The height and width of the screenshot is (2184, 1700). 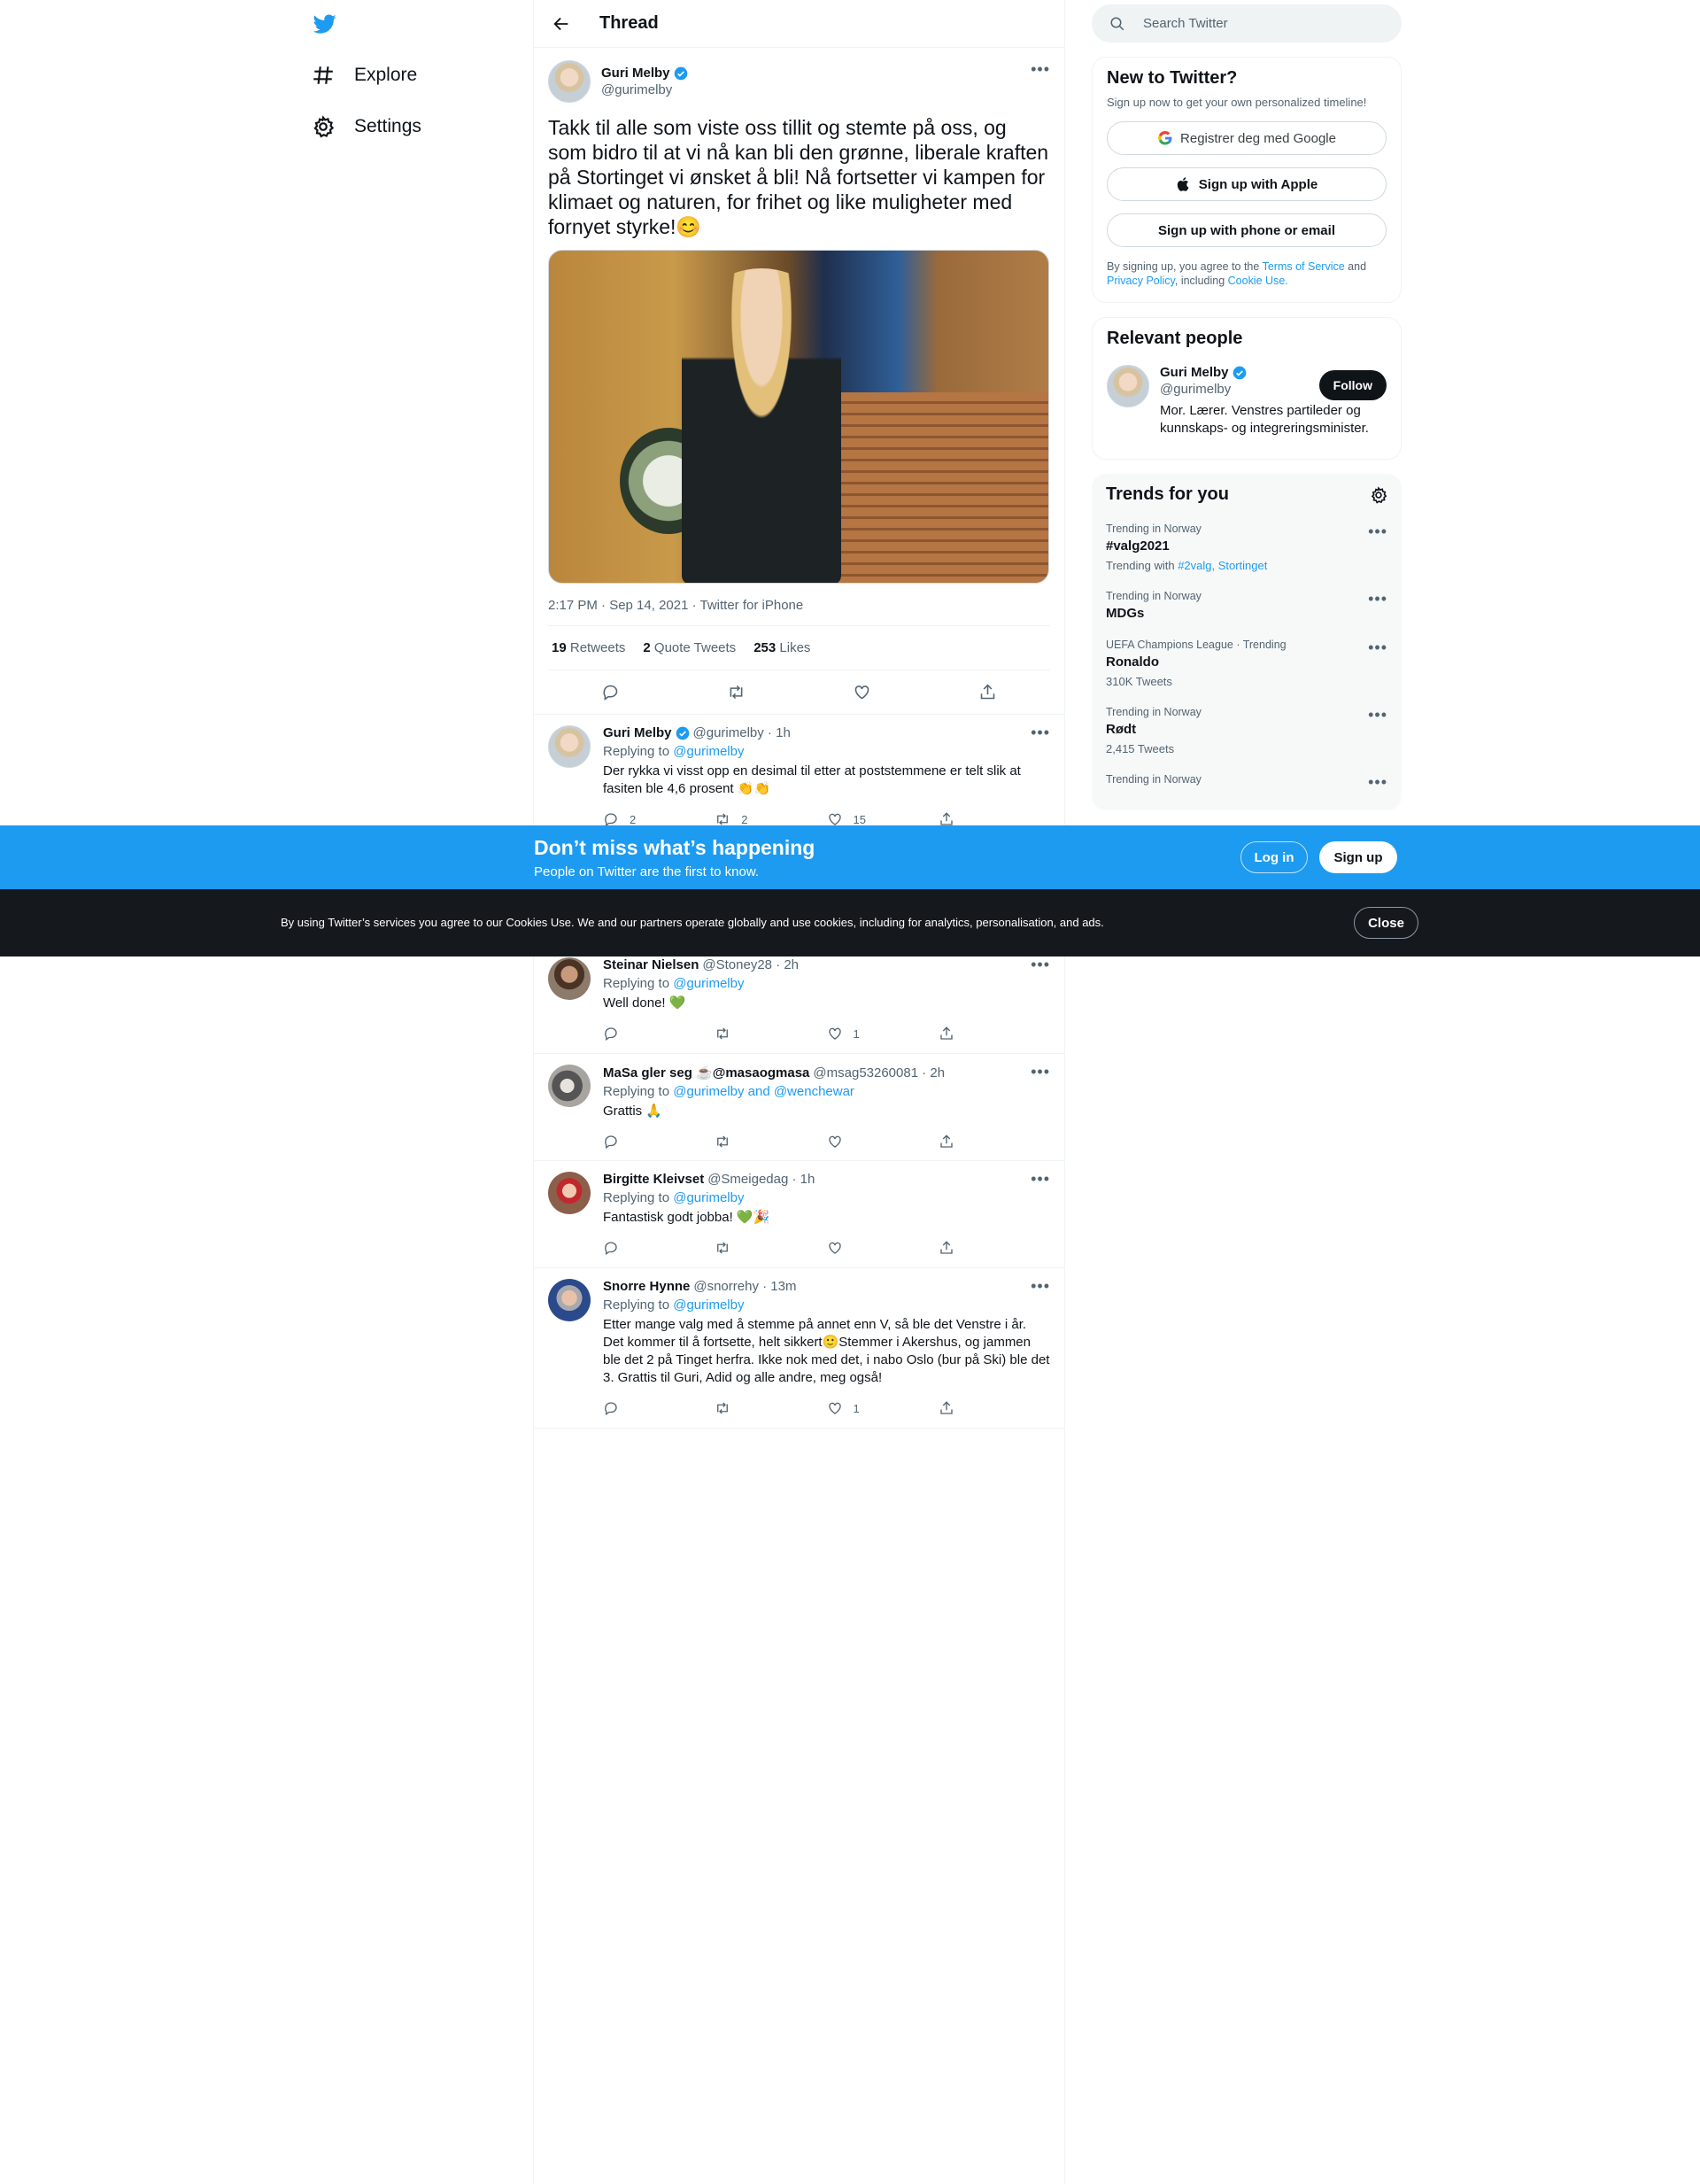 What do you see at coordinates (1274, 857) in the screenshot?
I see `login-button: Log in` at bounding box center [1274, 857].